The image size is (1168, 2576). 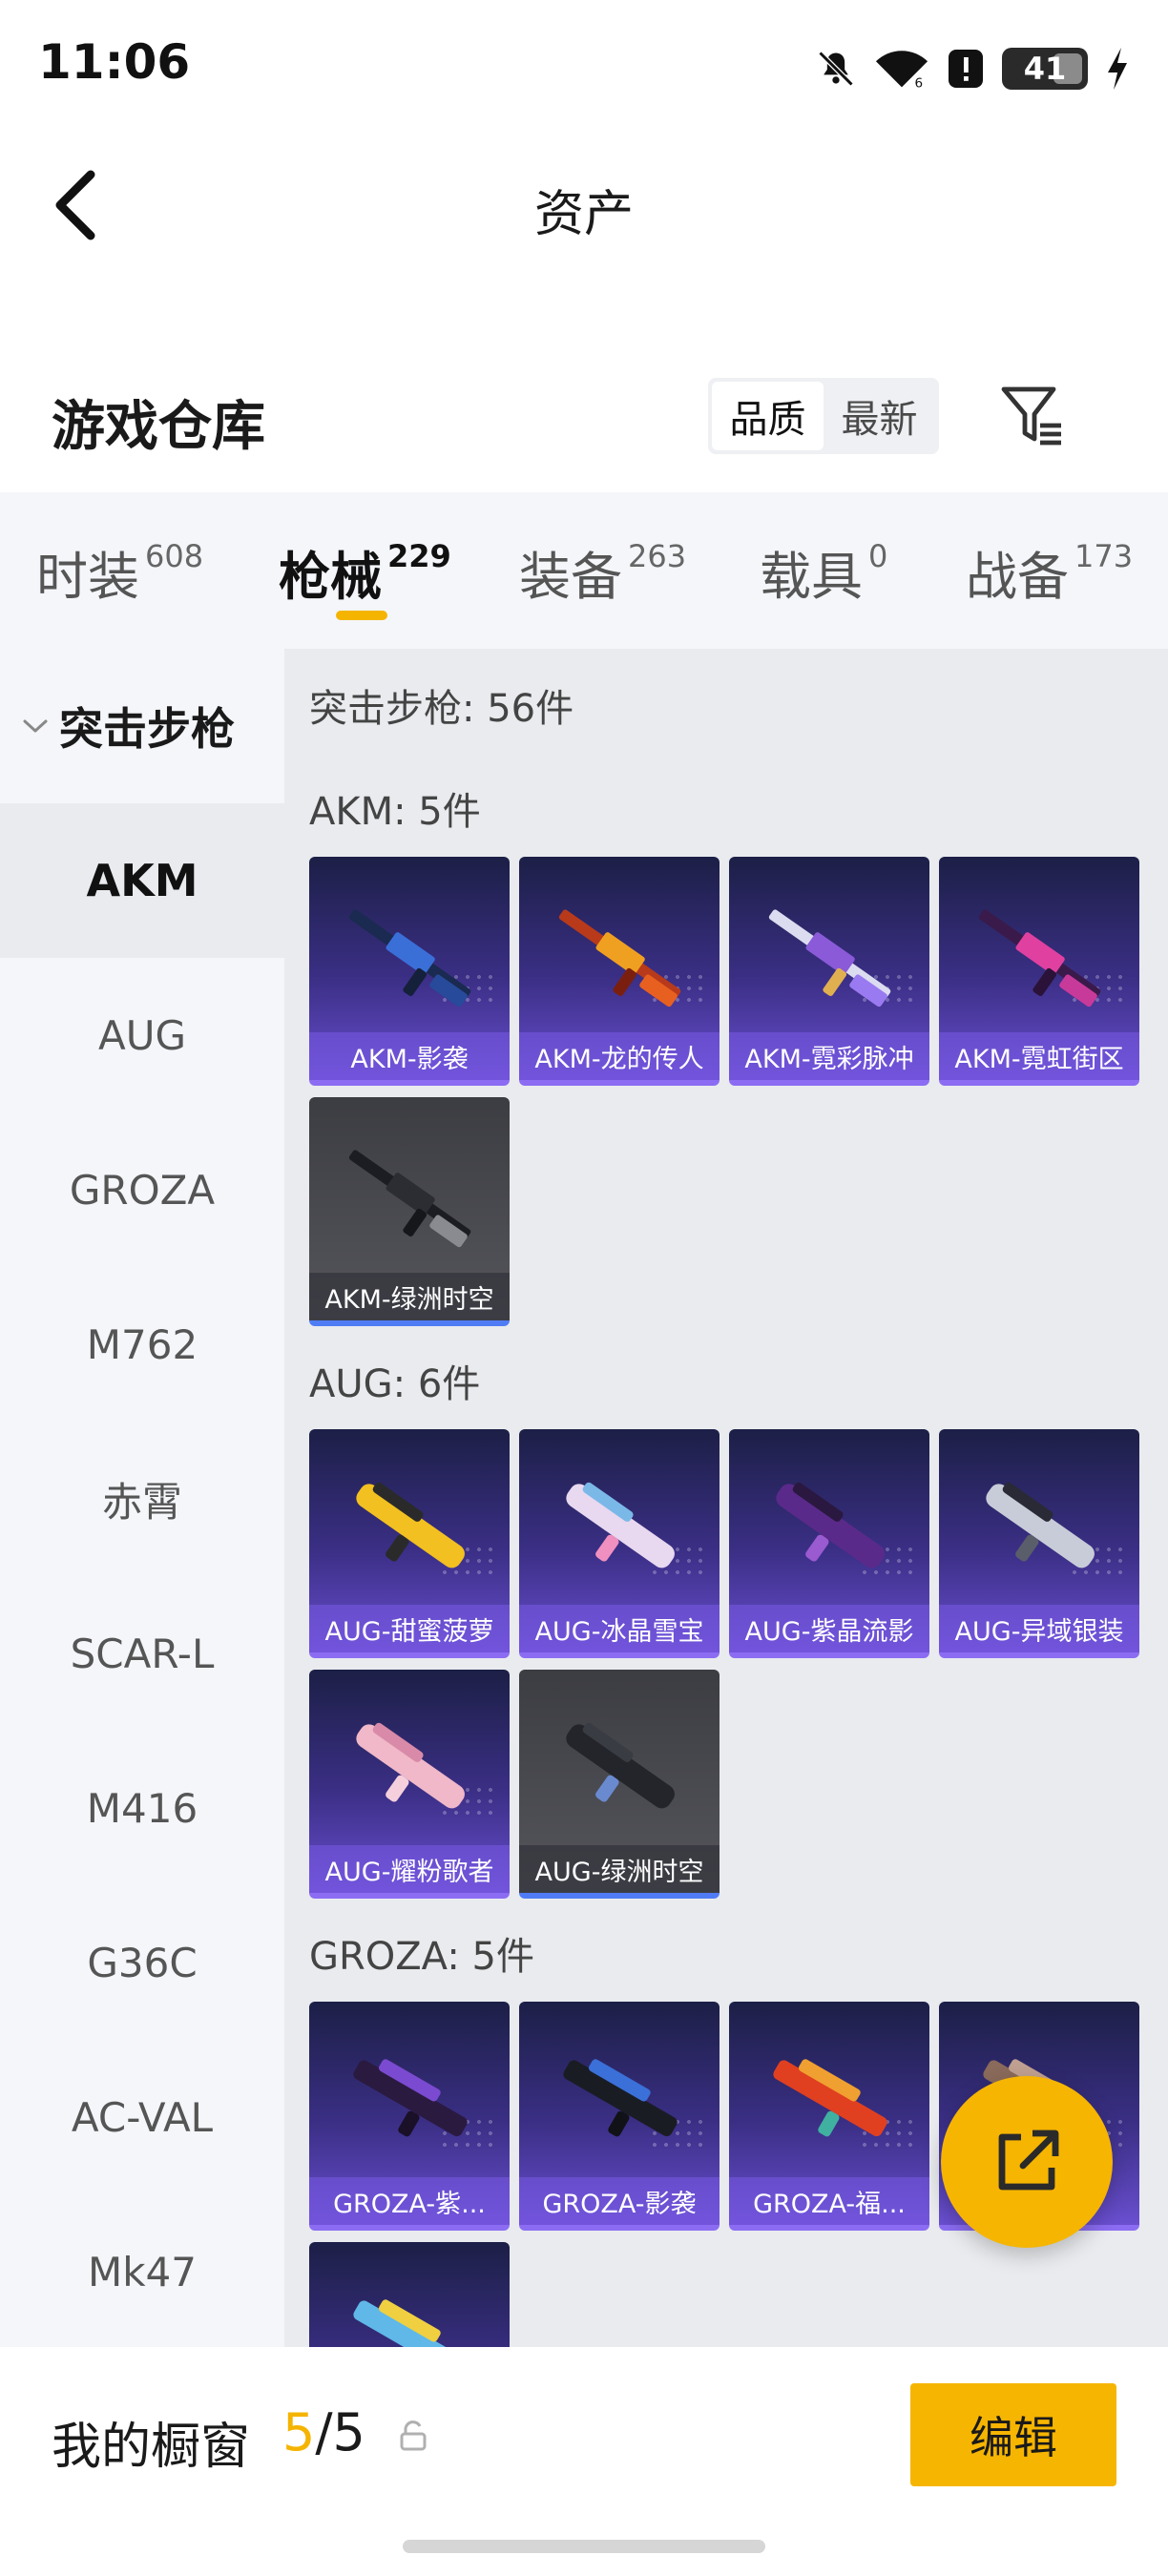 I want to click on weapon-card-label: AUG-耀粉歌者, so click(x=409, y=1869).